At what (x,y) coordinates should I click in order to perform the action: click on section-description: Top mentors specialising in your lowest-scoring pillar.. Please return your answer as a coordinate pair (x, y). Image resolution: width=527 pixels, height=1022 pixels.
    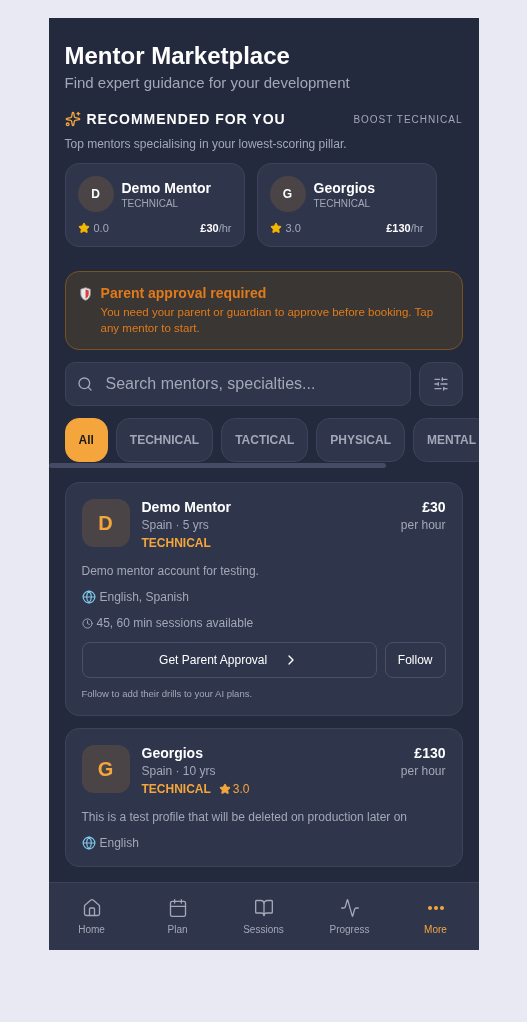
    Looking at the image, I should click on (205, 144).